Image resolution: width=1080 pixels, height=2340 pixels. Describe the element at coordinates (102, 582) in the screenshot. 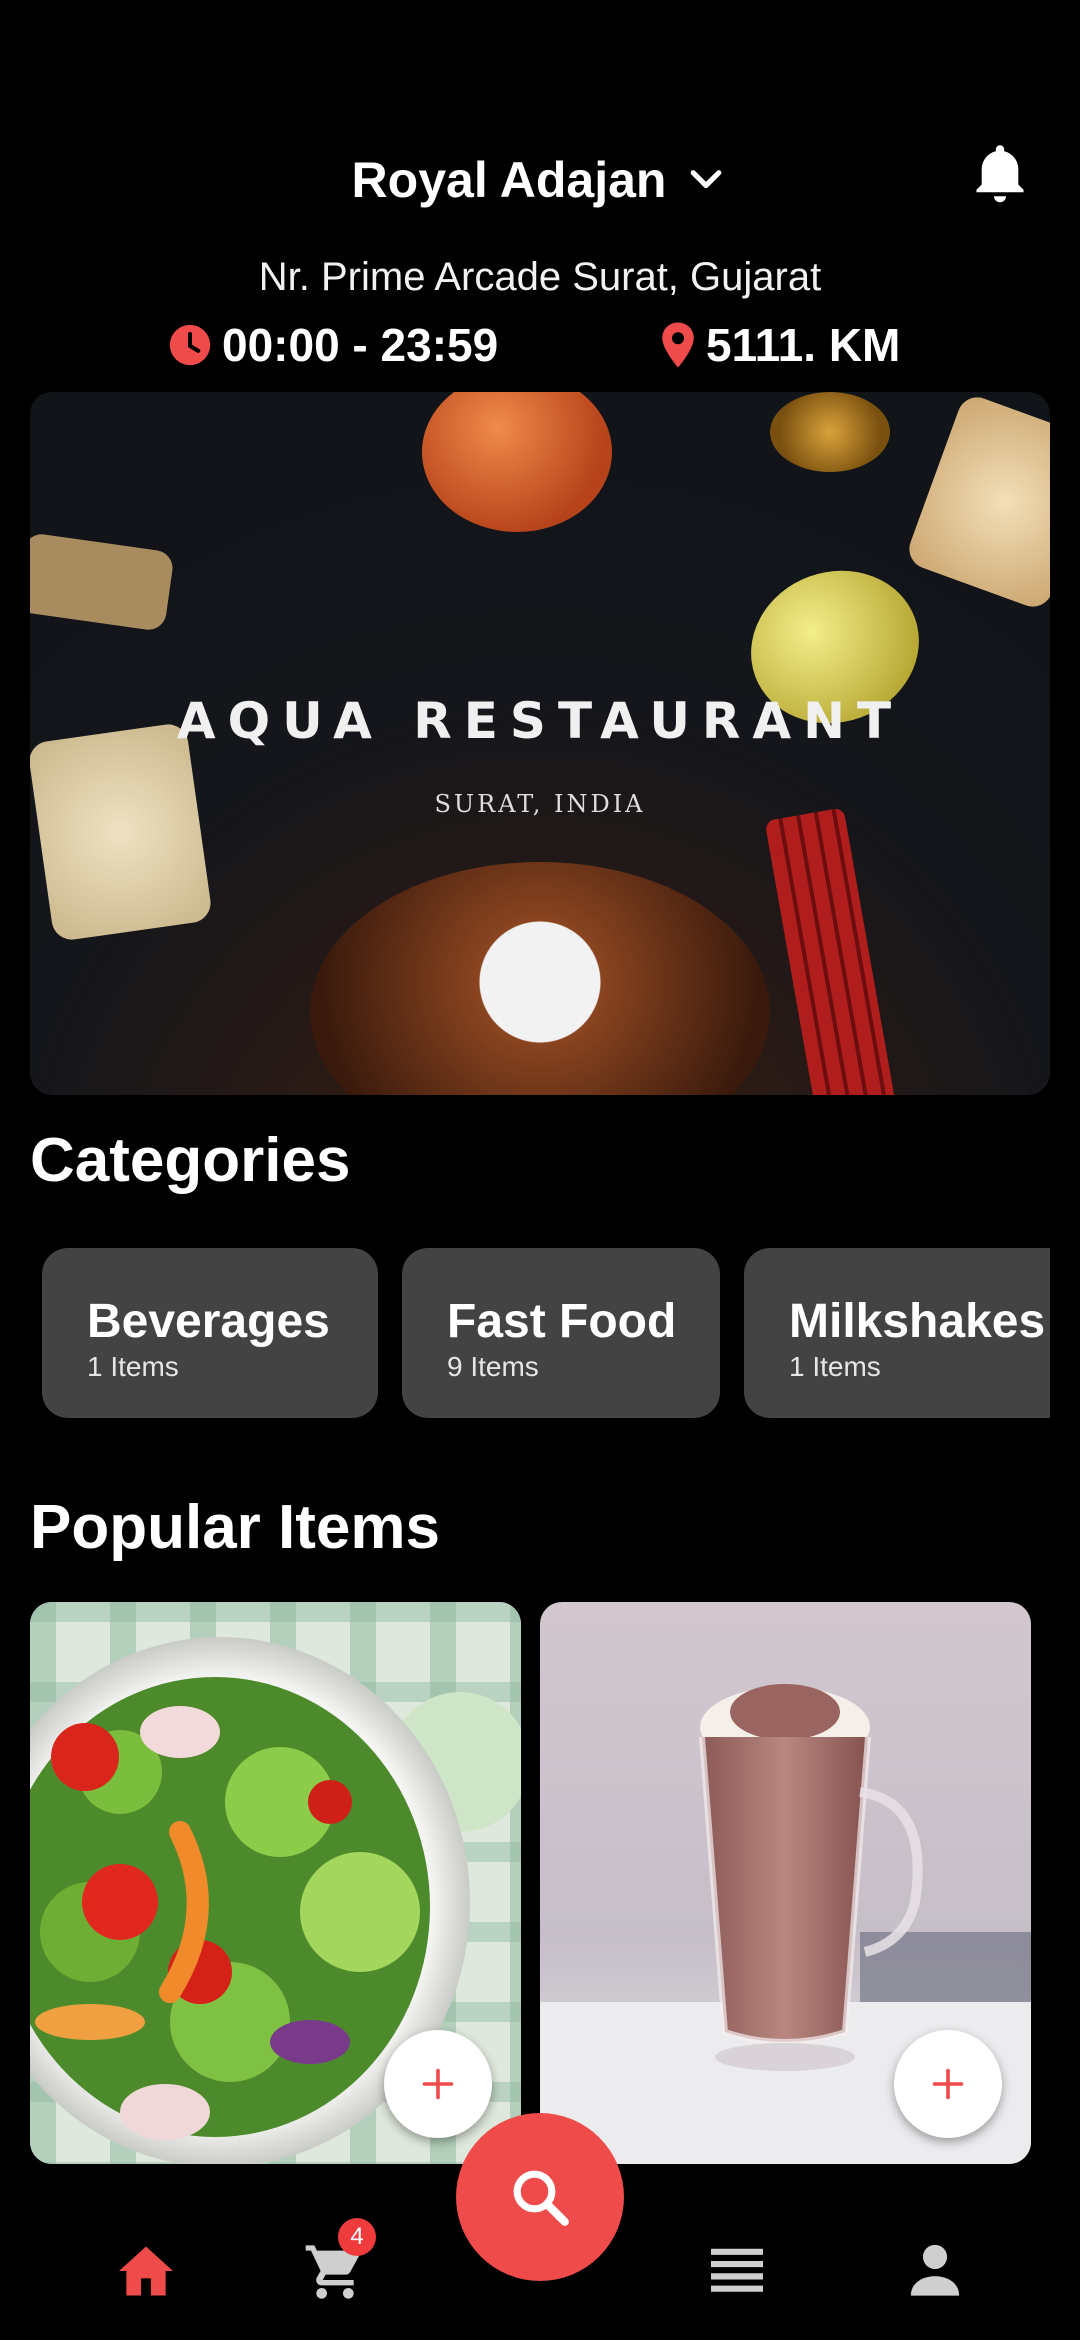

I see `cork-decoration` at that location.